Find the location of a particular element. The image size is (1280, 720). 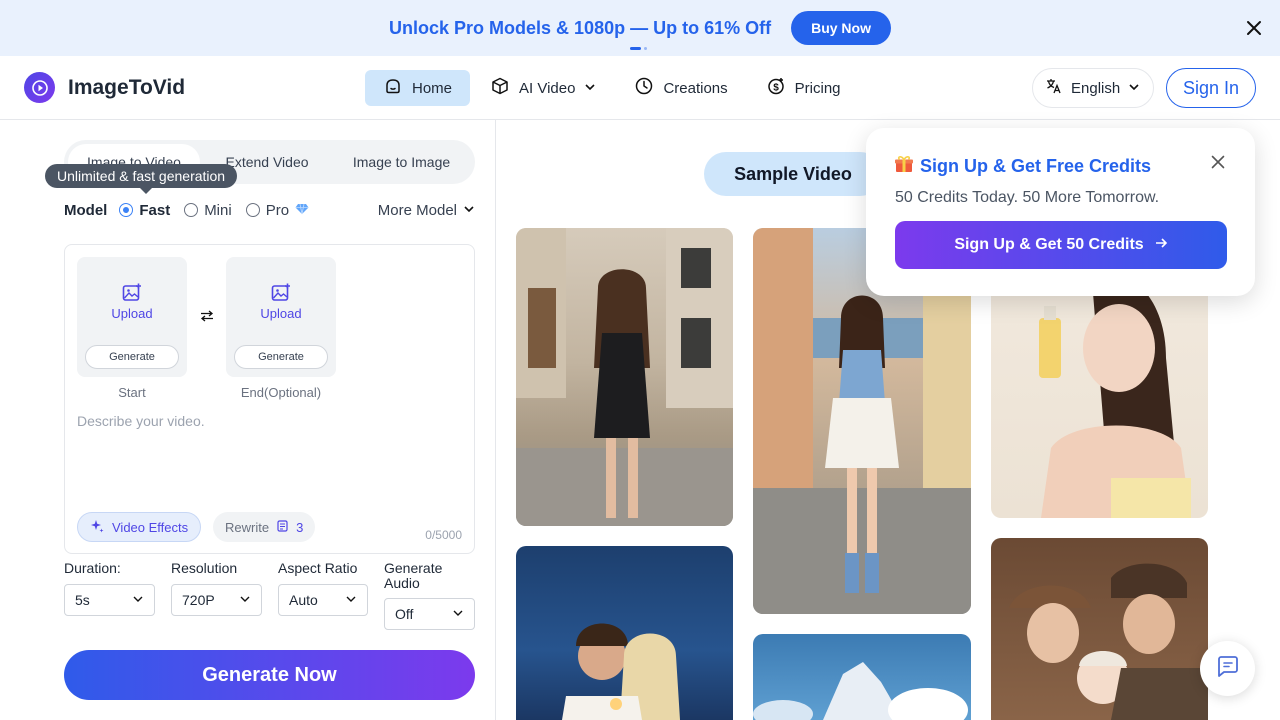

rewrite-label: Rewrite is located at coordinates (247, 527).